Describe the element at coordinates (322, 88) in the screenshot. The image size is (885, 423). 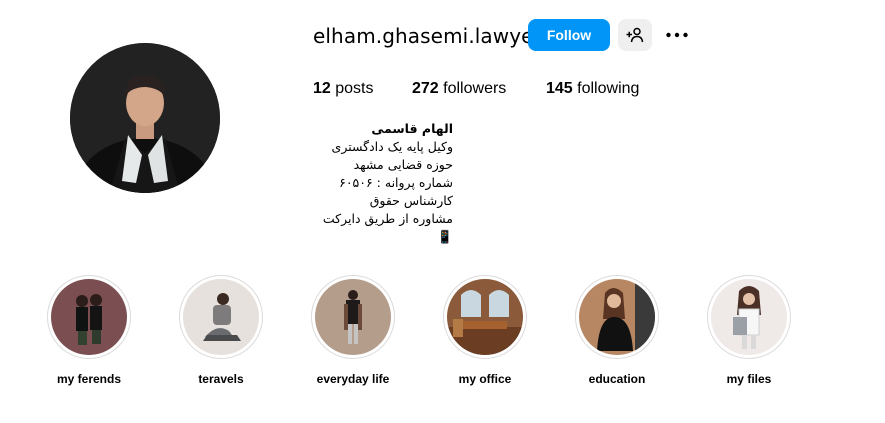
I see `posts-number: 12` at that location.